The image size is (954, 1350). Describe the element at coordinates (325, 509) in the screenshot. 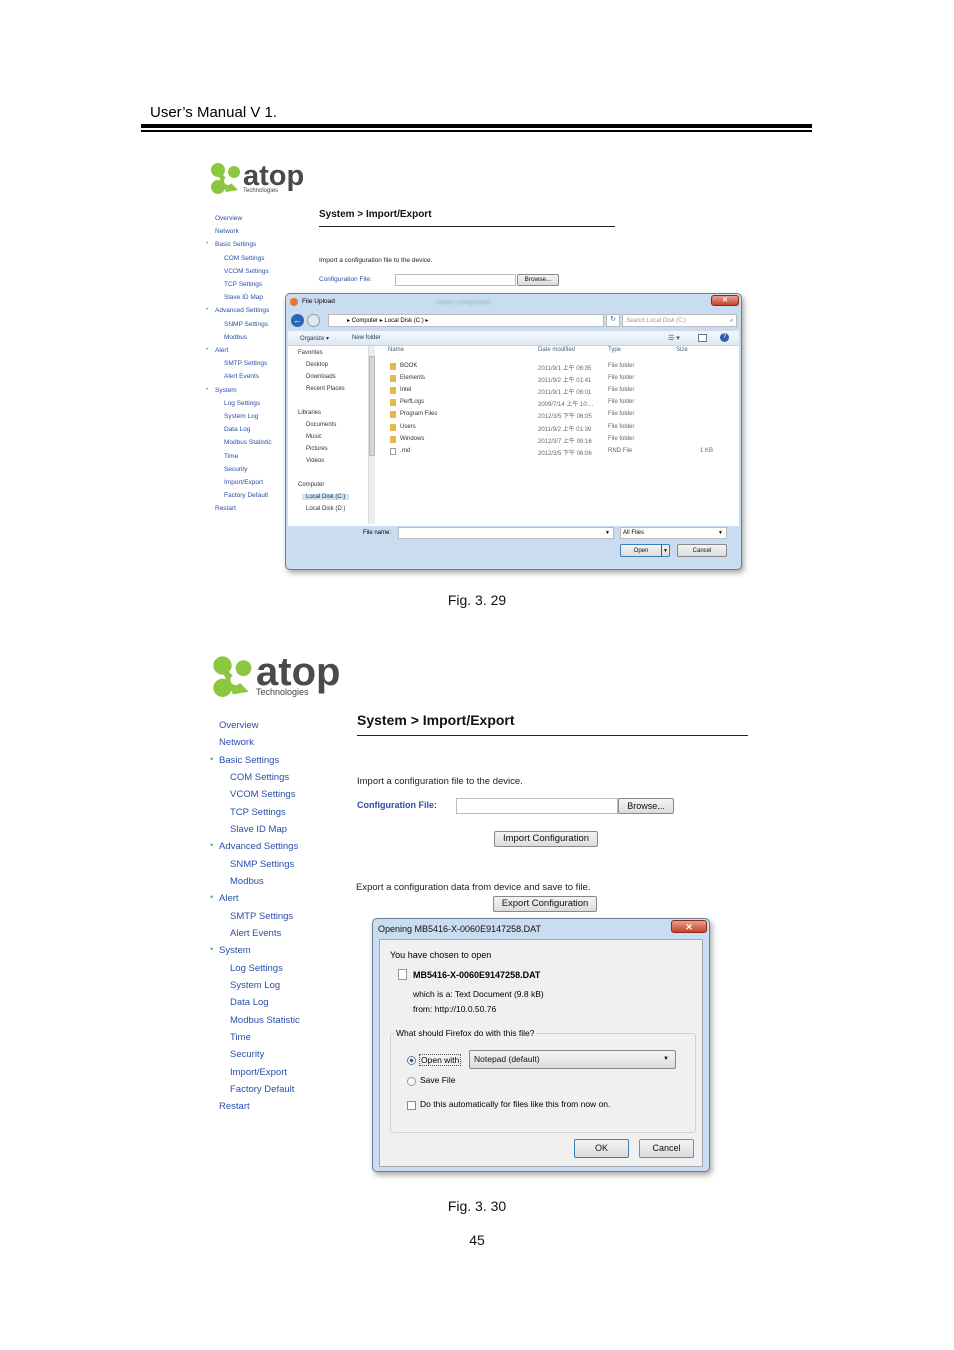

I see `nav-item: Local Disk (D:)` at that location.